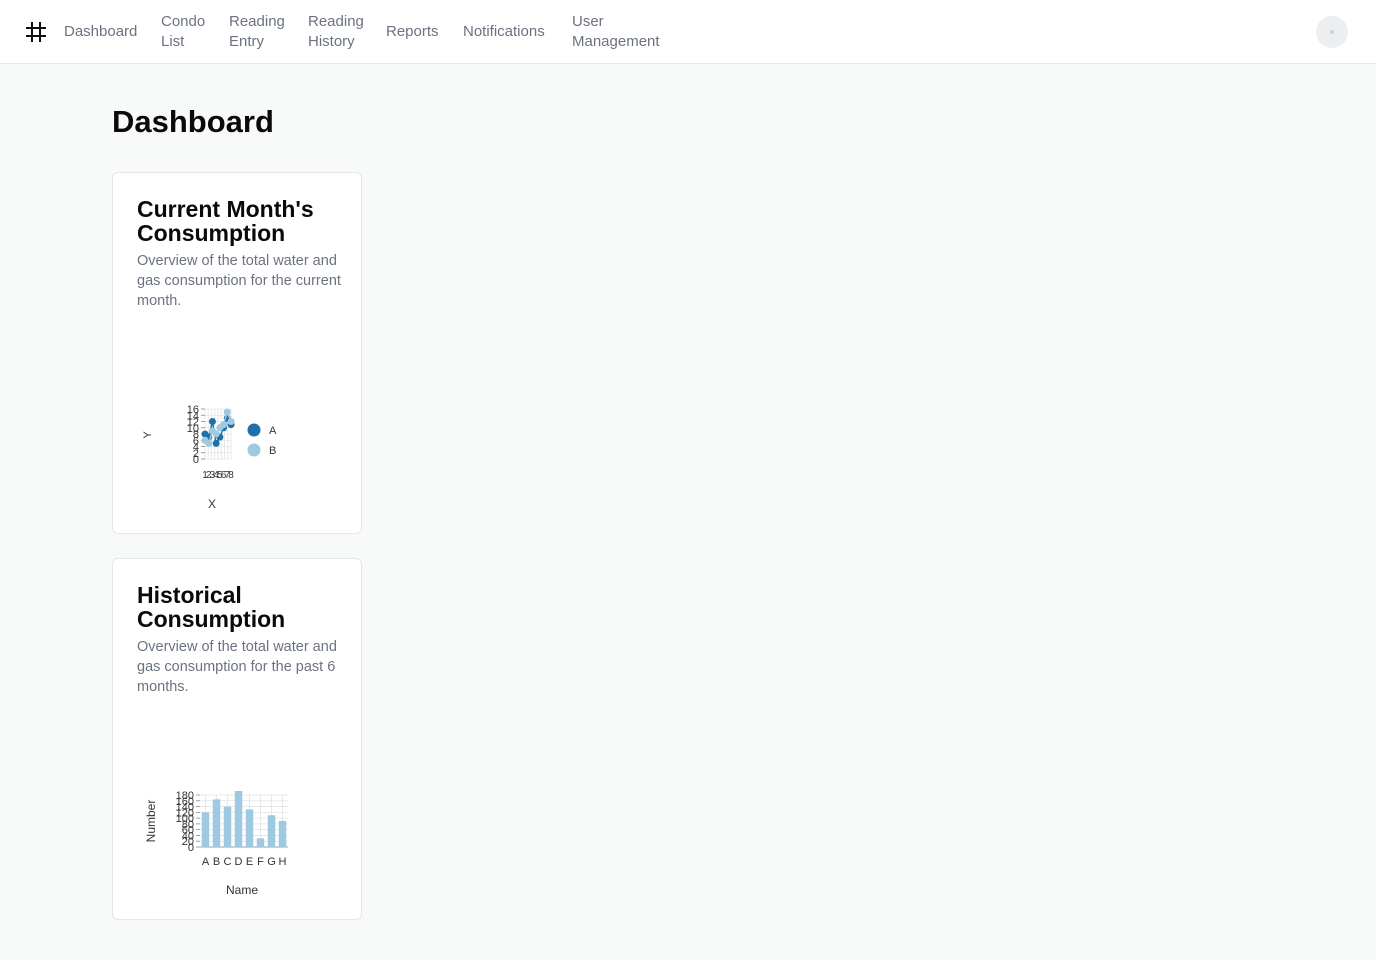 The image size is (1376, 960). Describe the element at coordinates (254, 450) in the screenshot. I see `legend-marker-B` at that location.